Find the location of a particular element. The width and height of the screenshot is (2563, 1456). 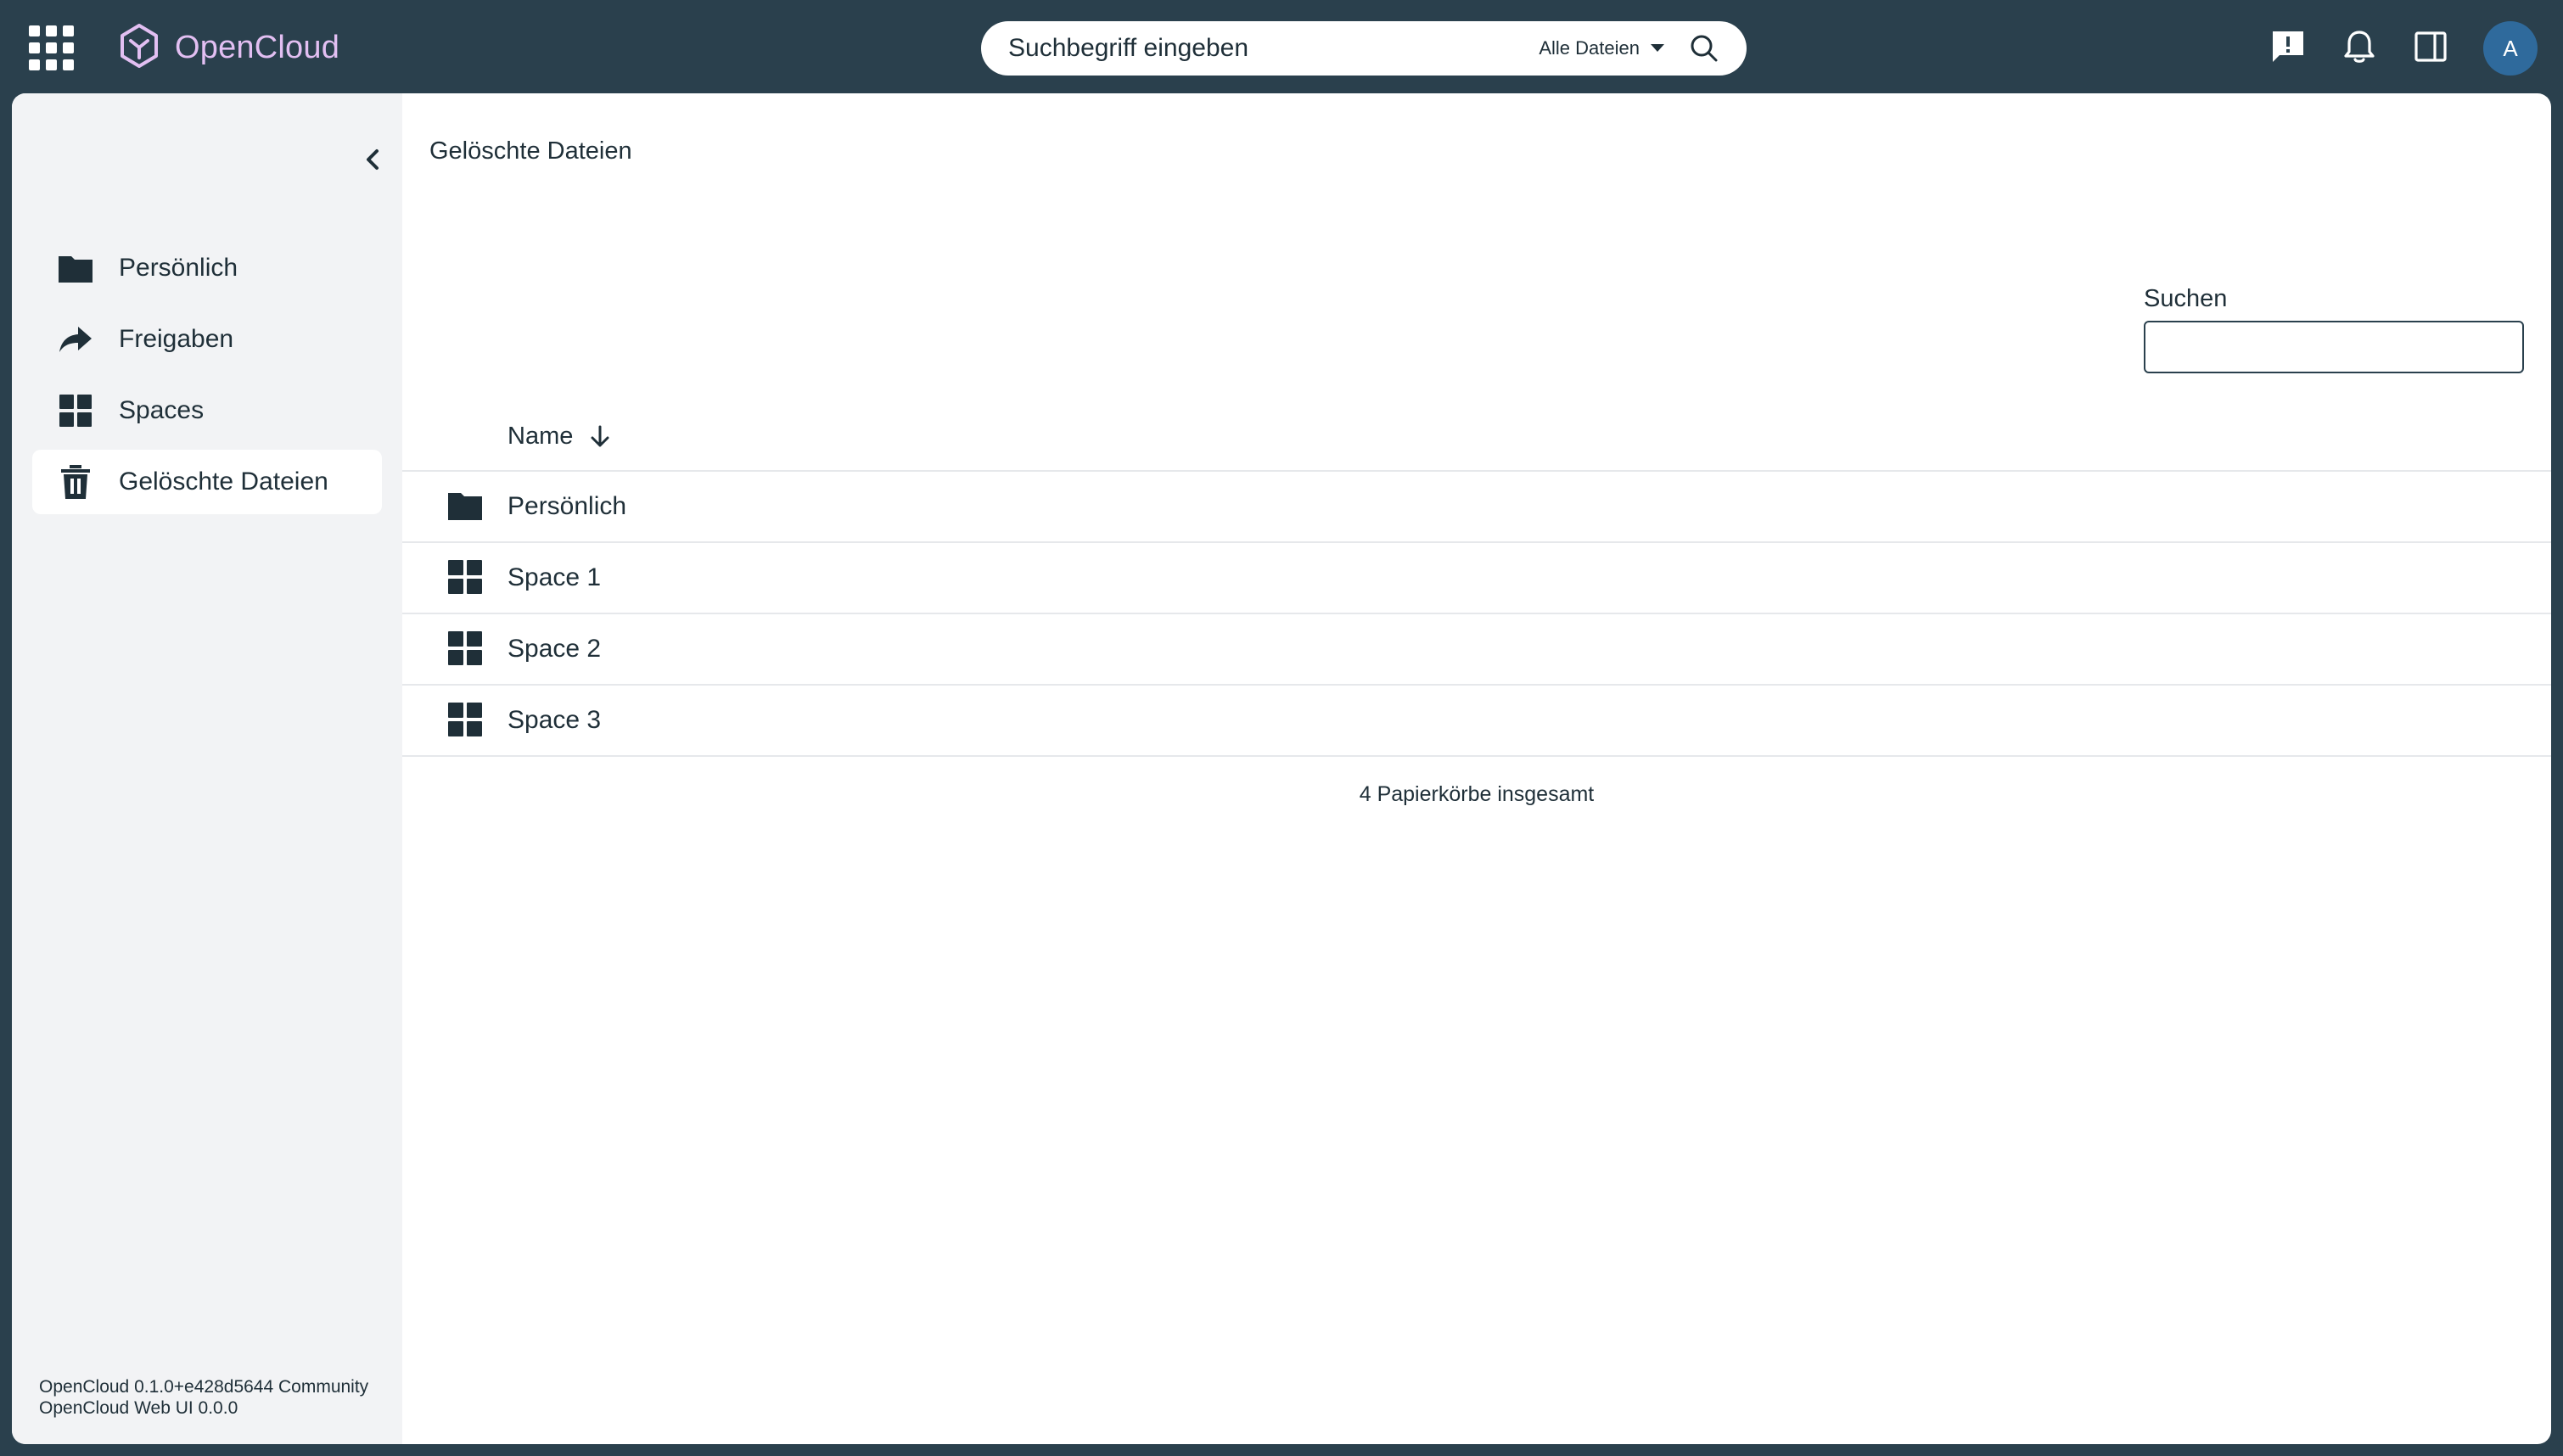

user-avatar: A is located at coordinates (2511, 48).